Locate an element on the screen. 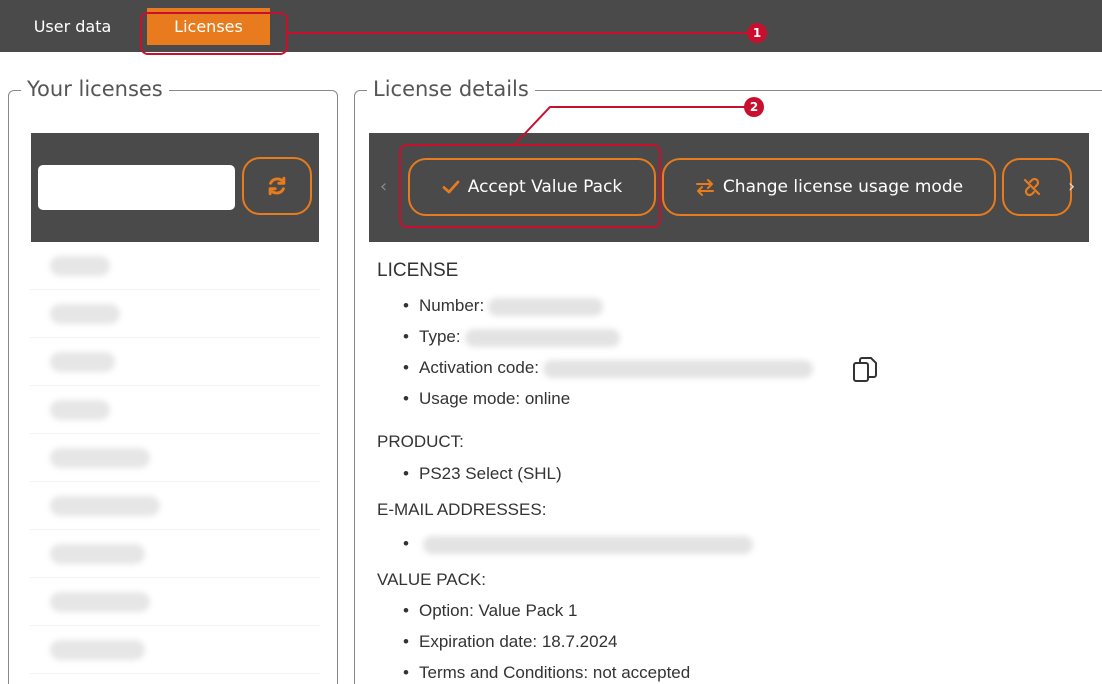 The height and width of the screenshot is (684, 1102). tab-licenses: Licenses is located at coordinates (208, 26).